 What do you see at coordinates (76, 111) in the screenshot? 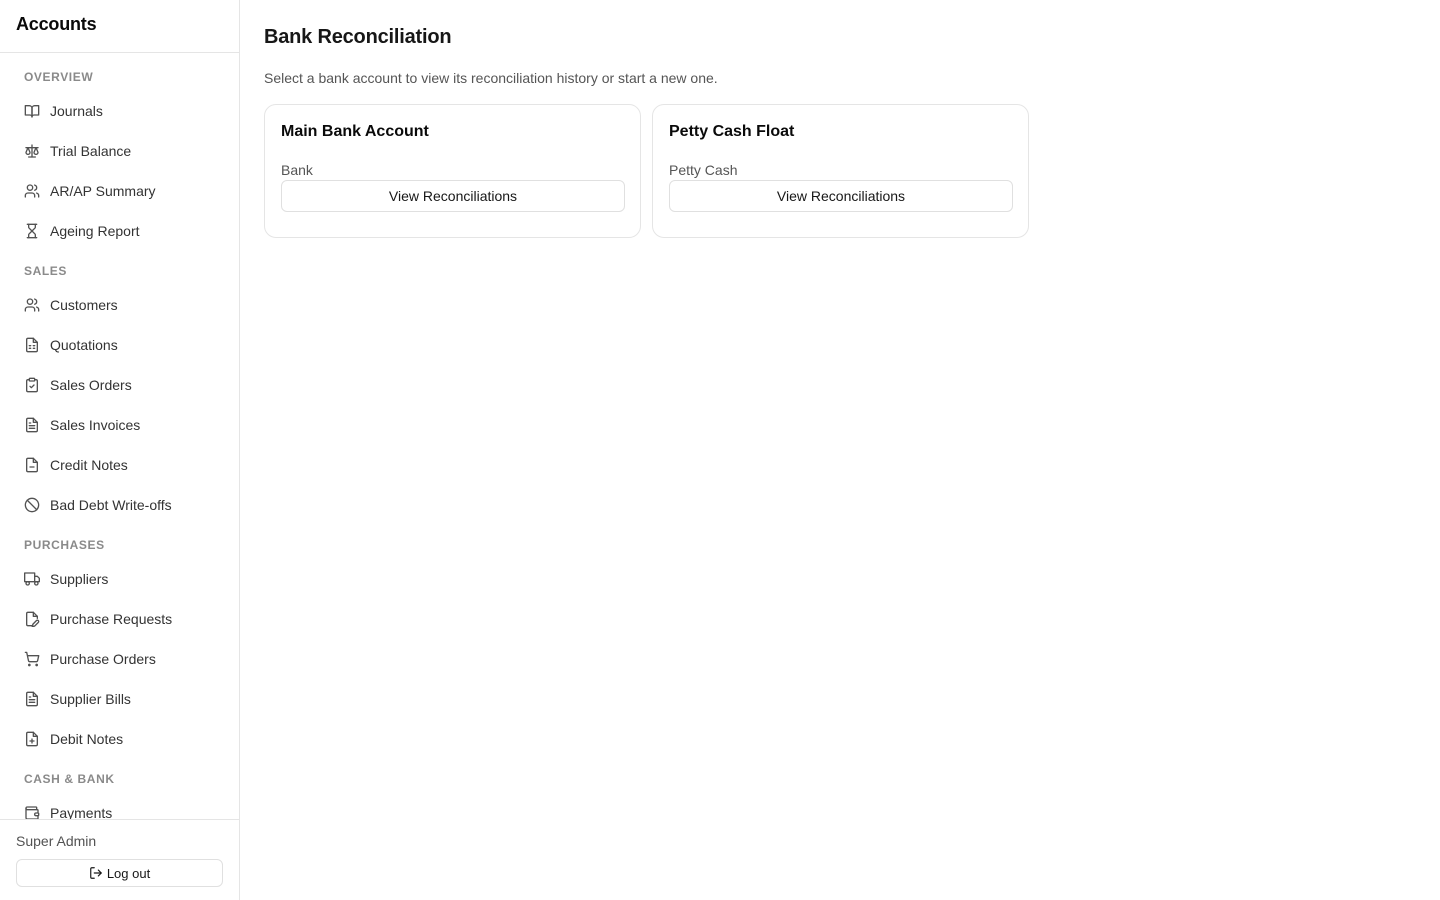
I see `sidebar-item-label: Journals` at bounding box center [76, 111].